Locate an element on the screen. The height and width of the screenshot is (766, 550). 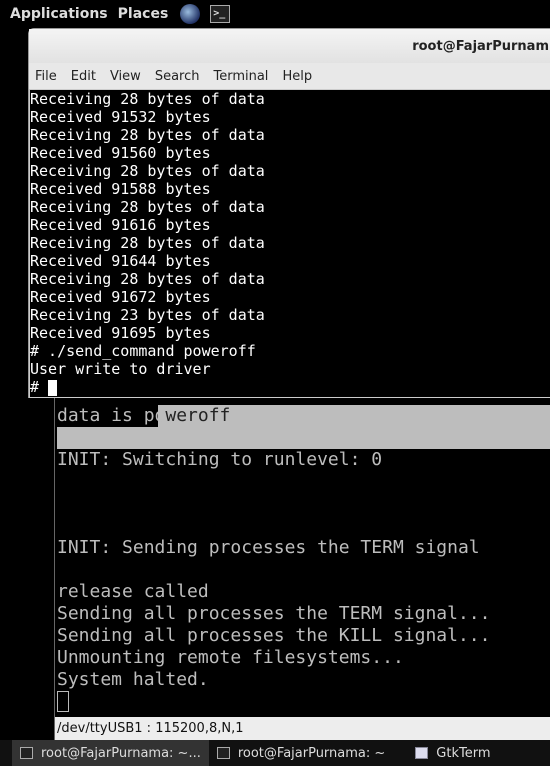
gtkterm-cursor is located at coordinates (63, 701).